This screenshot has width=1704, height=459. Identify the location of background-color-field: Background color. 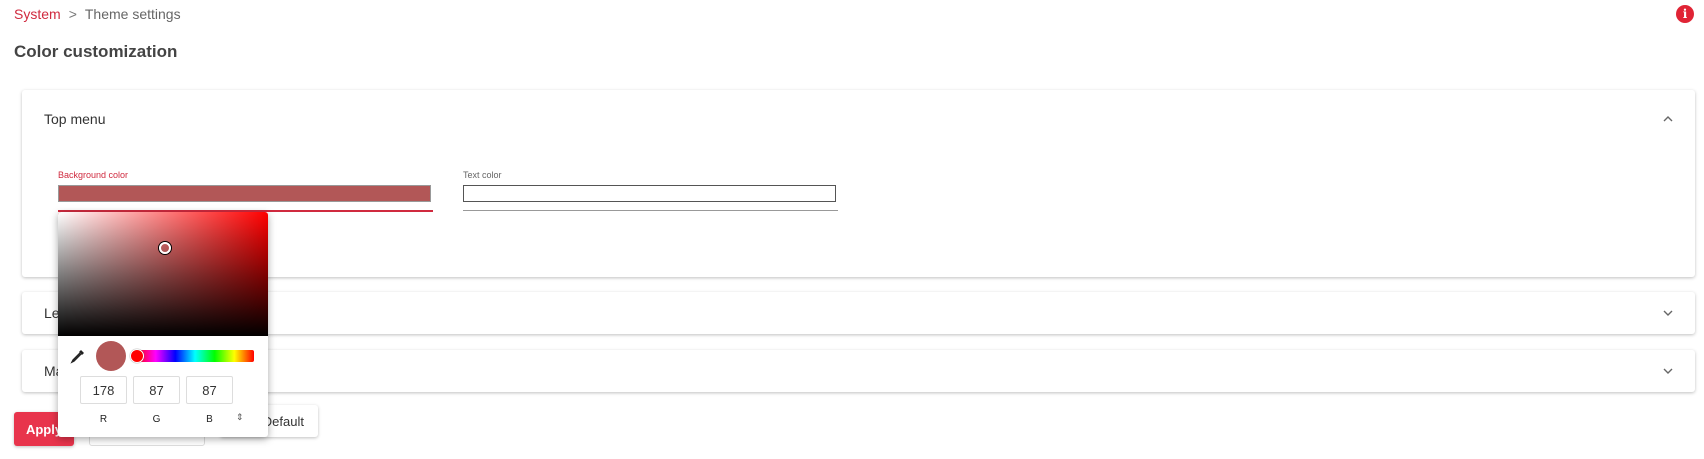
(245, 191).